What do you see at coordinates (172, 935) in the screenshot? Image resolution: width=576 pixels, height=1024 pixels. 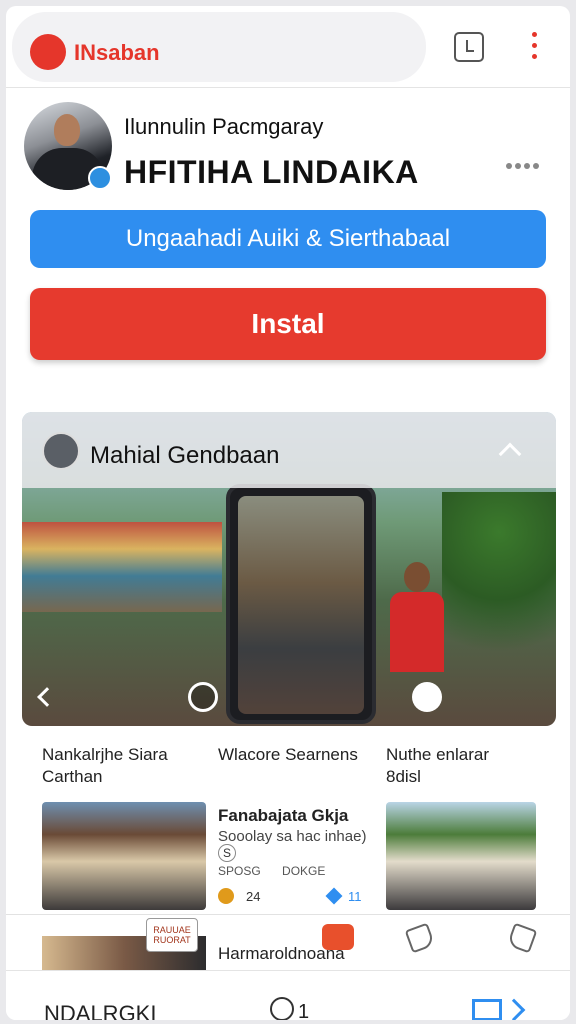 I see `row3-chip: RAUUAE RUORAT` at bounding box center [172, 935].